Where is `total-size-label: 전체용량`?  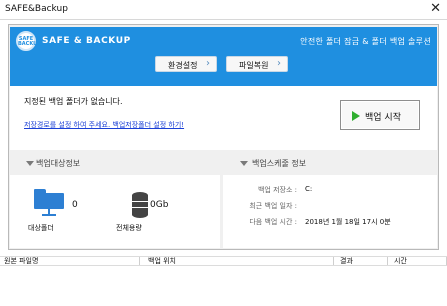 total-size-label: 전체용량 is located at coordinates (129, 228).